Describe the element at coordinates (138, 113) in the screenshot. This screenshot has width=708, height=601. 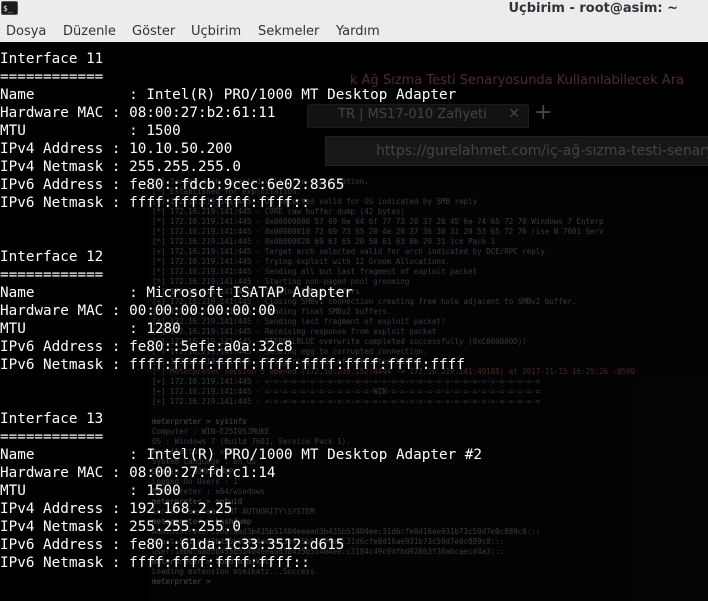
I see `terminal-line: Hardware MAC : 08:00:27:b2:61:11` at that location.